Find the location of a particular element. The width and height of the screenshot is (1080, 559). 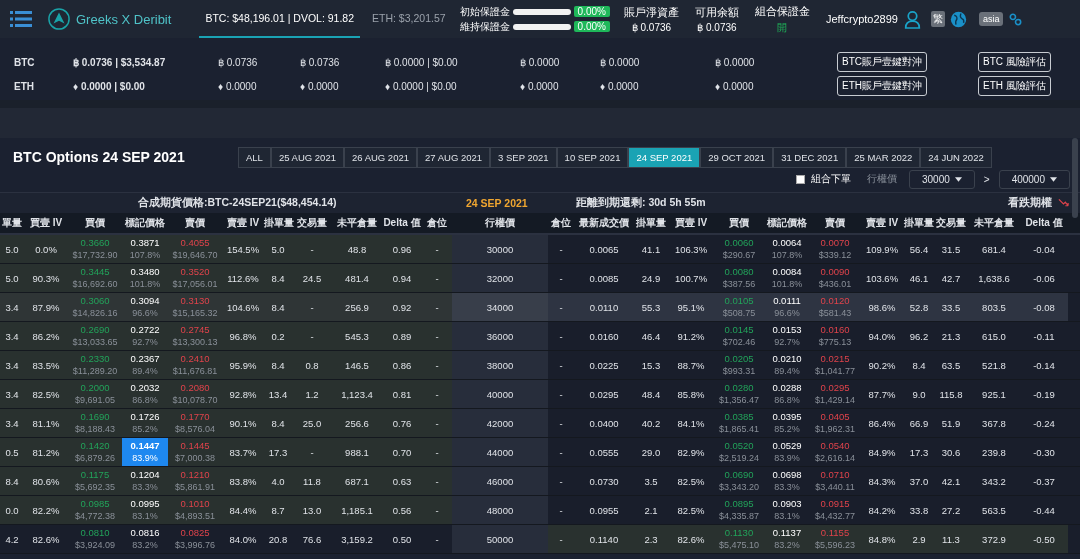

table-row: 0.0 82.2% 0.0985 $4,772.38 0.0995 83.1% 0.1010 $4,893.51 84.4% 8.7 13.0 1,185.1 0.56 - 48000 - 0.0955 2.1 82.5% 0.0895 $4,335.87 0.0903 83.1% 0.0915 $4,432.77 84.2% 33.8 27.2 563.5 -0.44 is located at coordinates (540, 510).